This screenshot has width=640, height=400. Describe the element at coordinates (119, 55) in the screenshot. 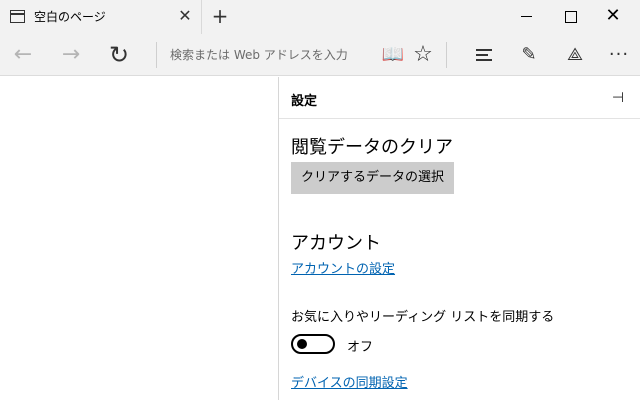

I see `refresh-icon: ↻` at that location.